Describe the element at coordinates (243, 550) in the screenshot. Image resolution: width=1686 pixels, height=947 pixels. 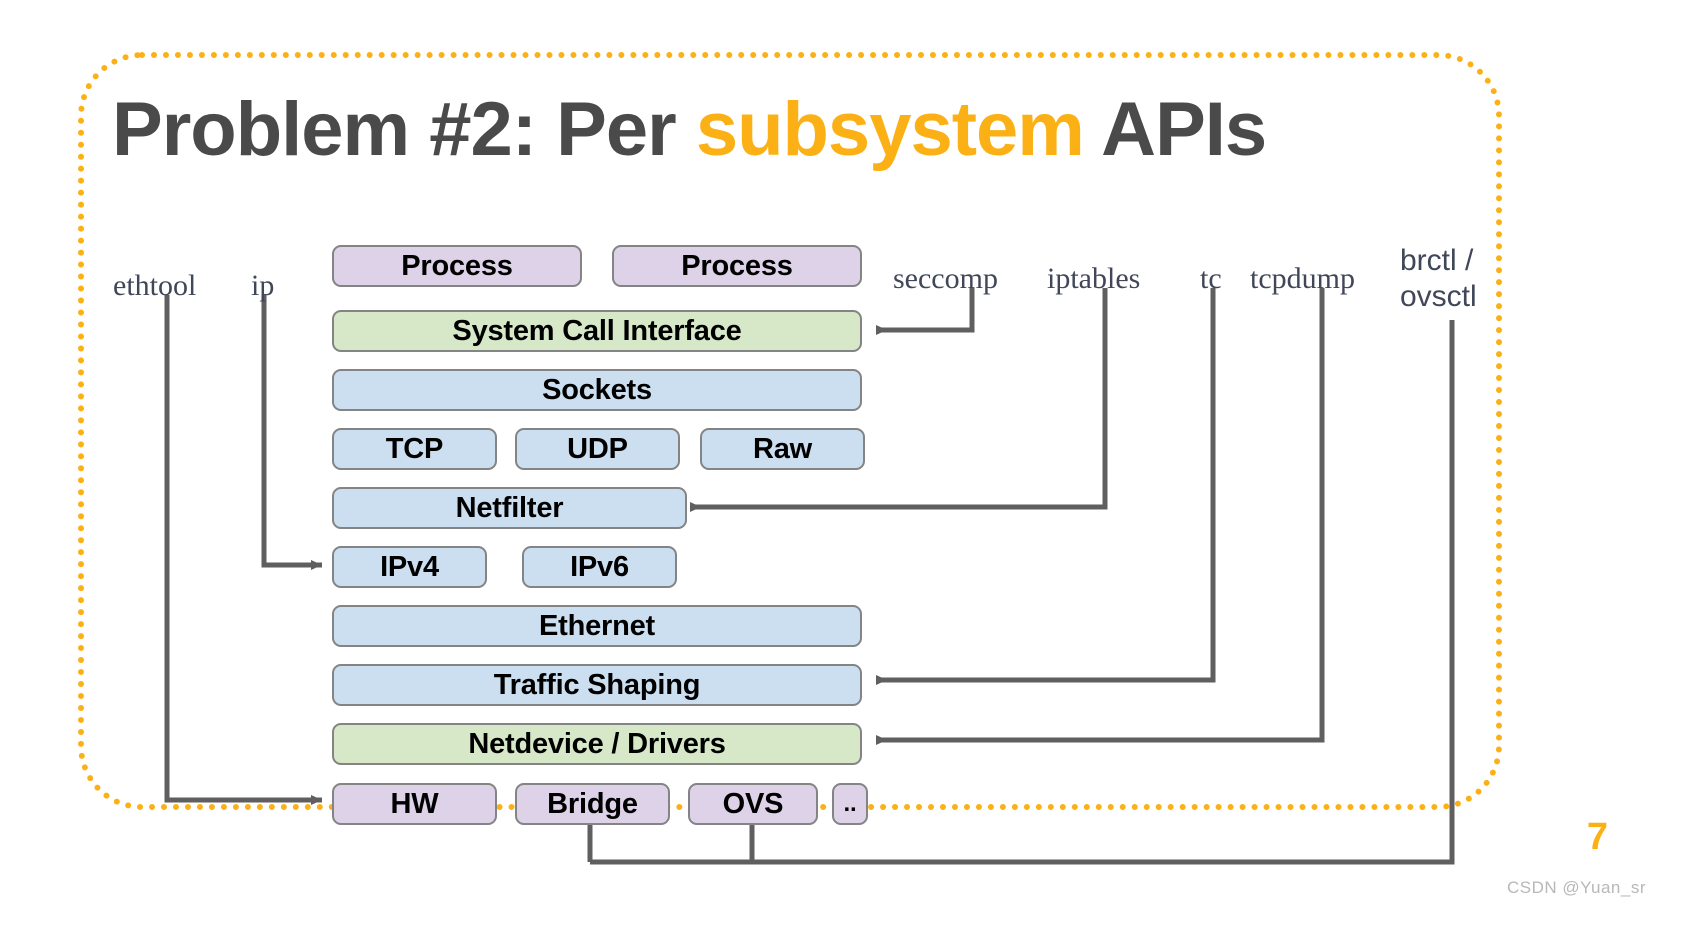
I see `wire-ethtool-to-hw` at that location.